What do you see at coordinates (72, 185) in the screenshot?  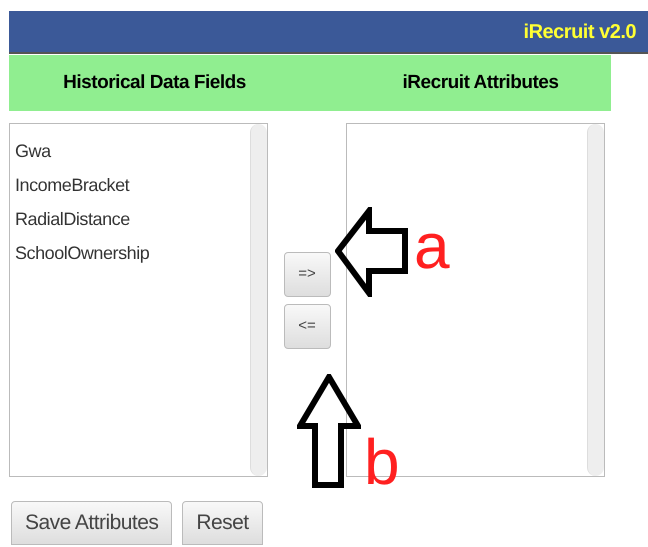 I see `list-item: IncomeBracket` at bounding box center [72, 185].